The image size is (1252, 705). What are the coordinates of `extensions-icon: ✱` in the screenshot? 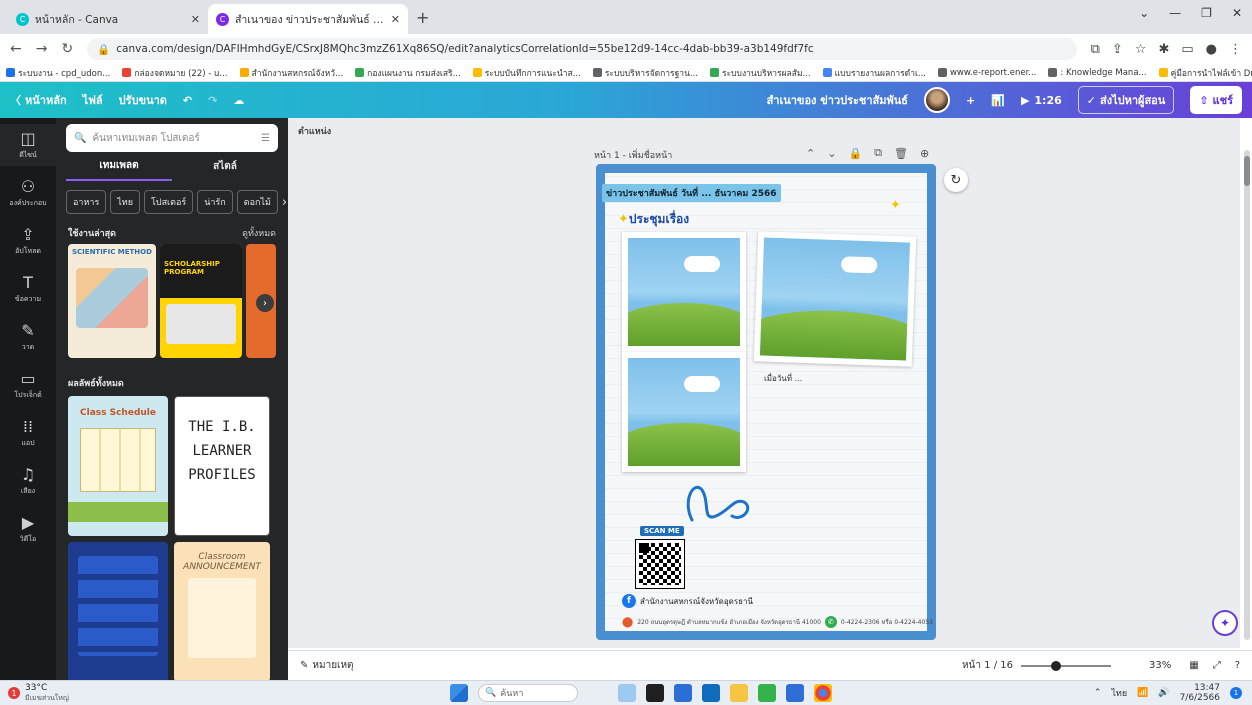 It's located at (1163, 49).